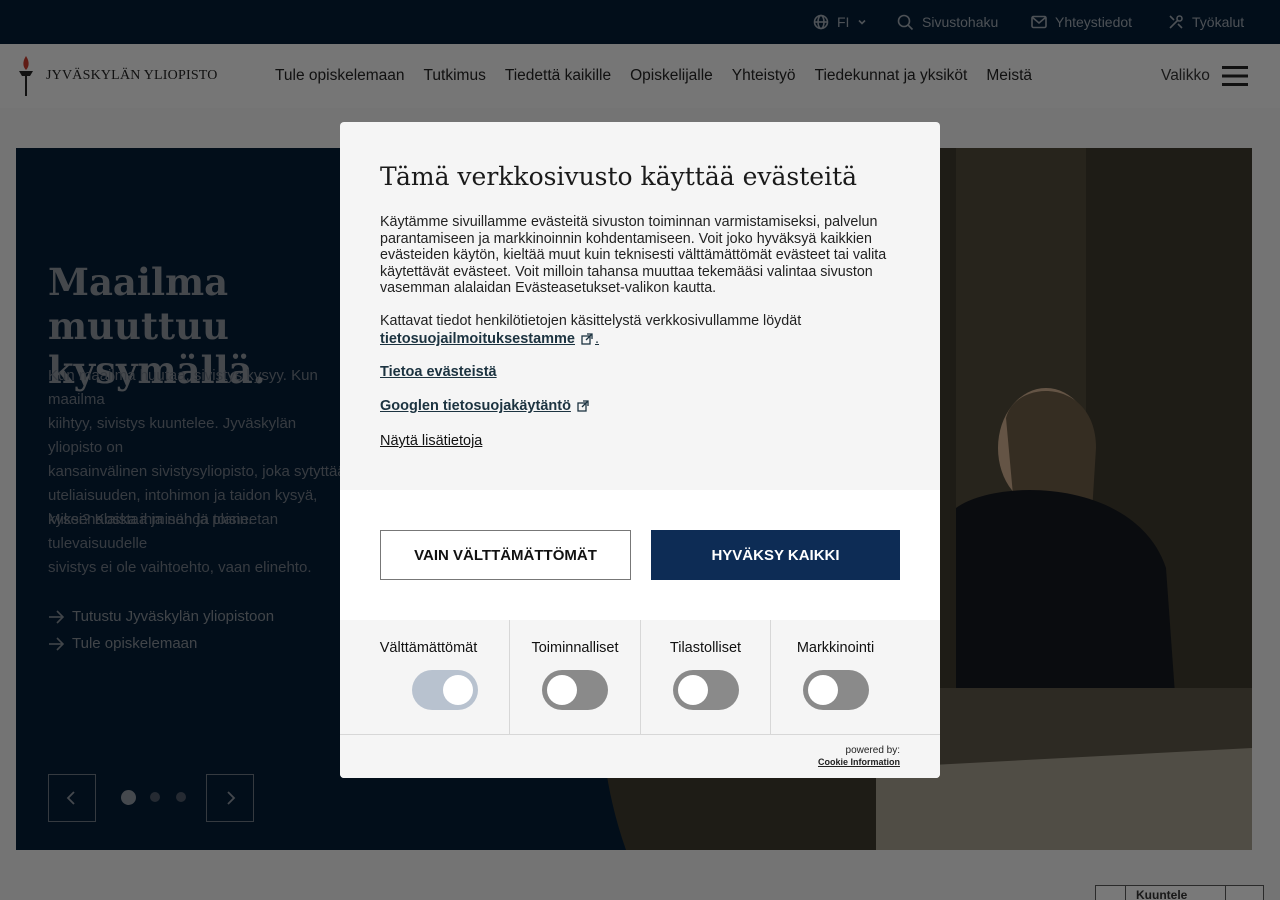 Image resolution: width=1280 pixels, height=900 pixels. What do you see at coordinates (859, 762) in the screenshot?
I see `cookie-information-link: Cookie Information` at bounding box center [859, 762].